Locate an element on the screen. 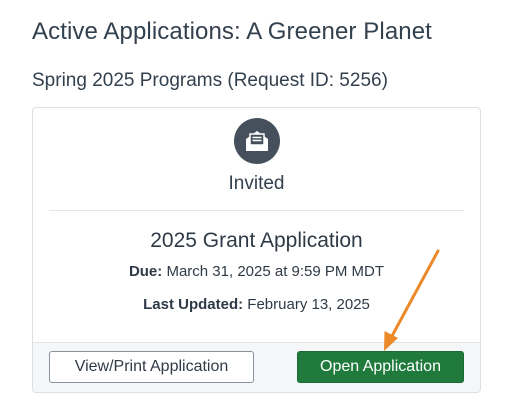  view-print-application-button: View/Print Application is located at coordinates (151, 367).